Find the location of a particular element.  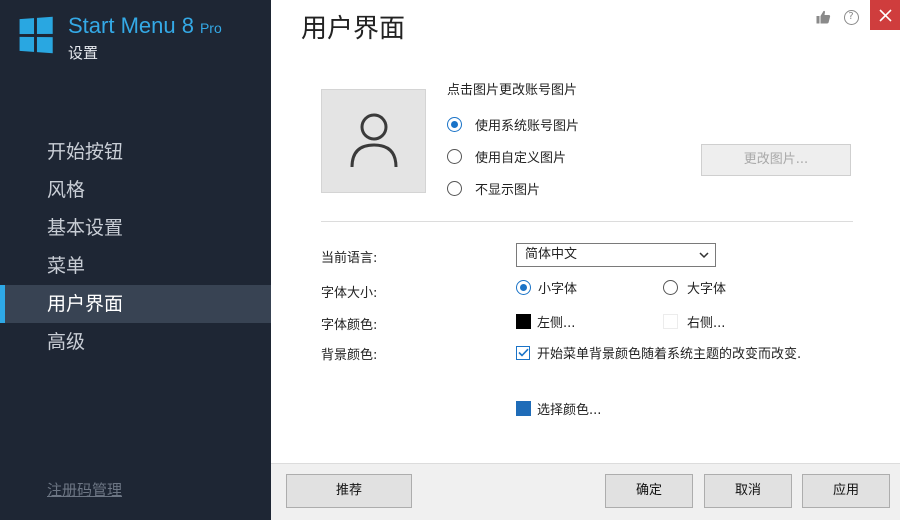

background-color-label: 背景颜色: is located at coordinates (349, 355).